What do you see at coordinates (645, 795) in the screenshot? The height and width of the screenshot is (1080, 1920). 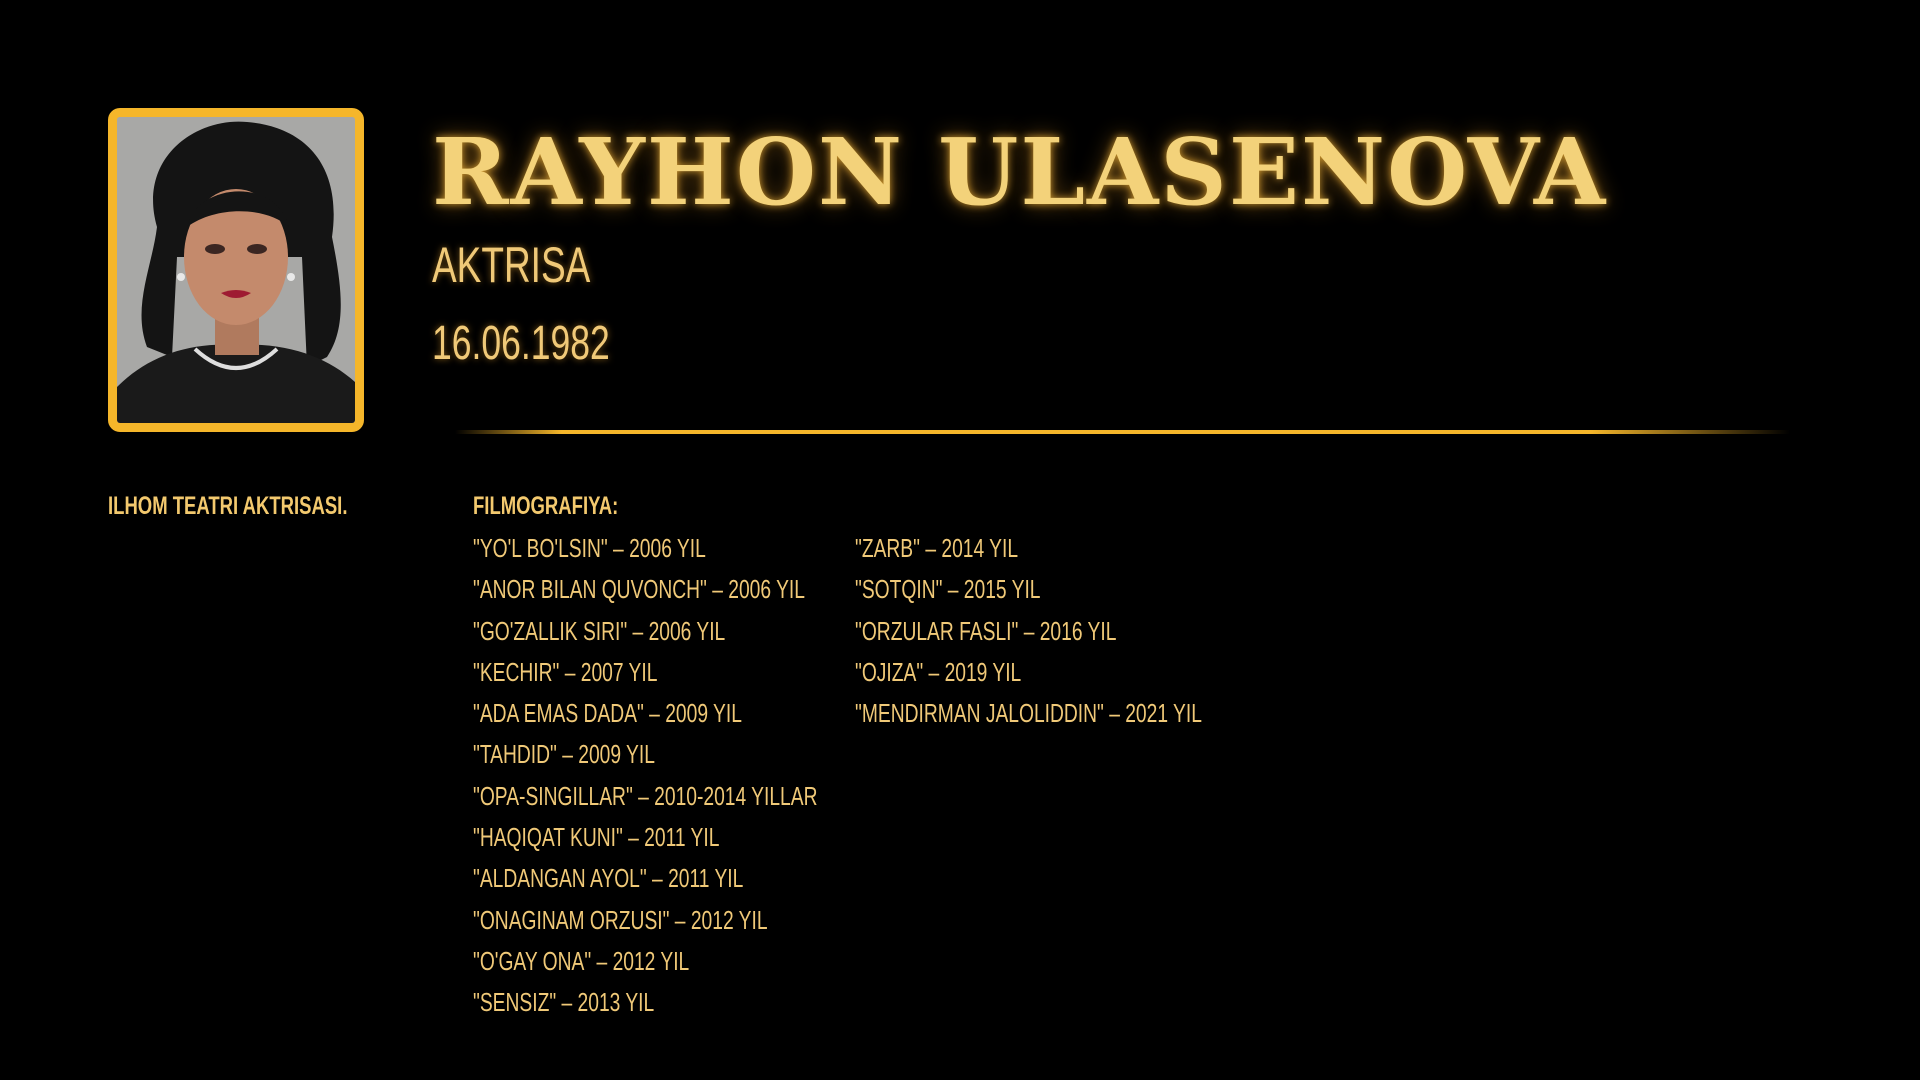 I see `film-item: "OPA-SINGILLAR" – 2010-2014 YILLAR` at bounding box center [645, 795].